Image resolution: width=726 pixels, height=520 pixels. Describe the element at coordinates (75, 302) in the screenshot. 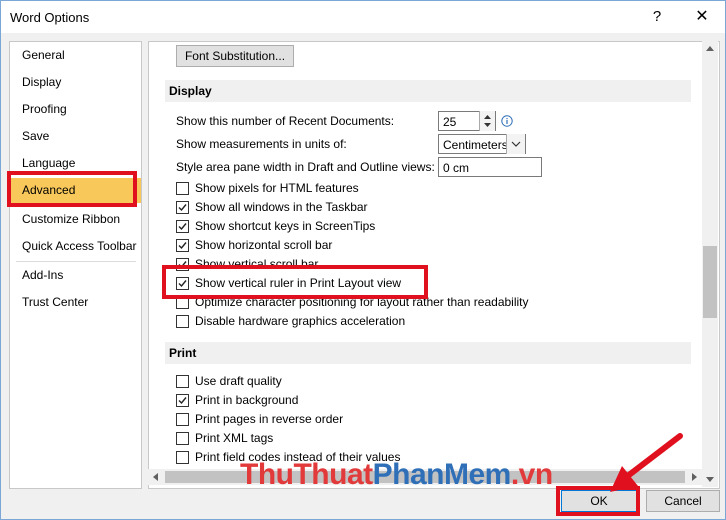

I see `sidebar-item-trust-center: Trust Center` at that location.